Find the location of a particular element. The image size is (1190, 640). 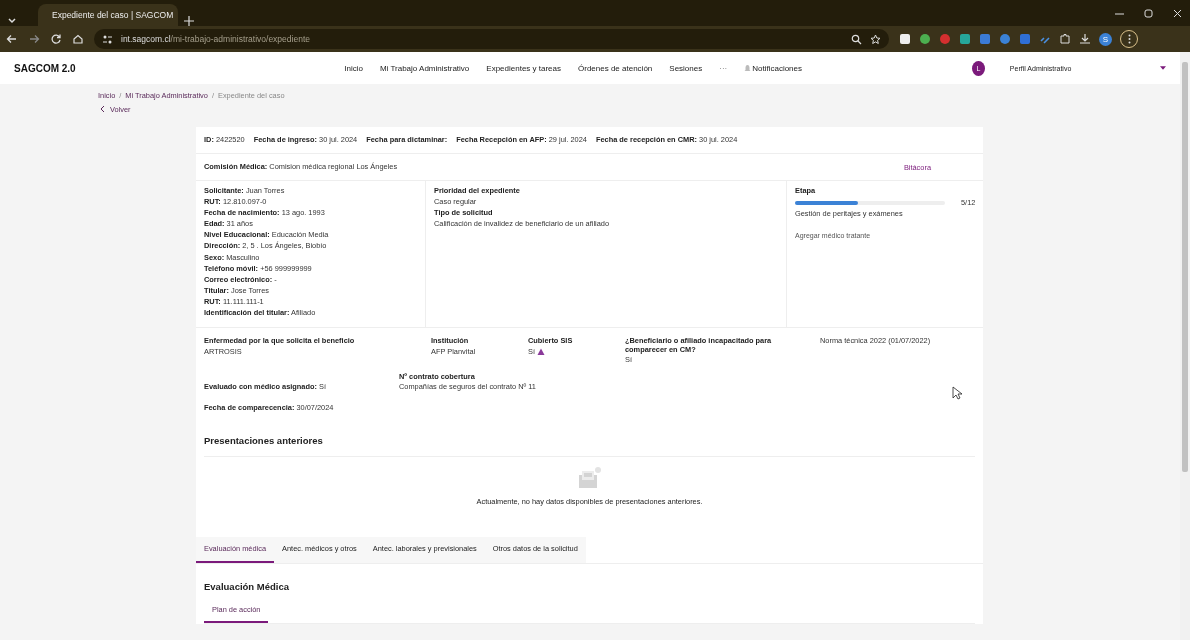

nav-link: Mi Trabajo Administrativo is located at coordinates (424, 68).